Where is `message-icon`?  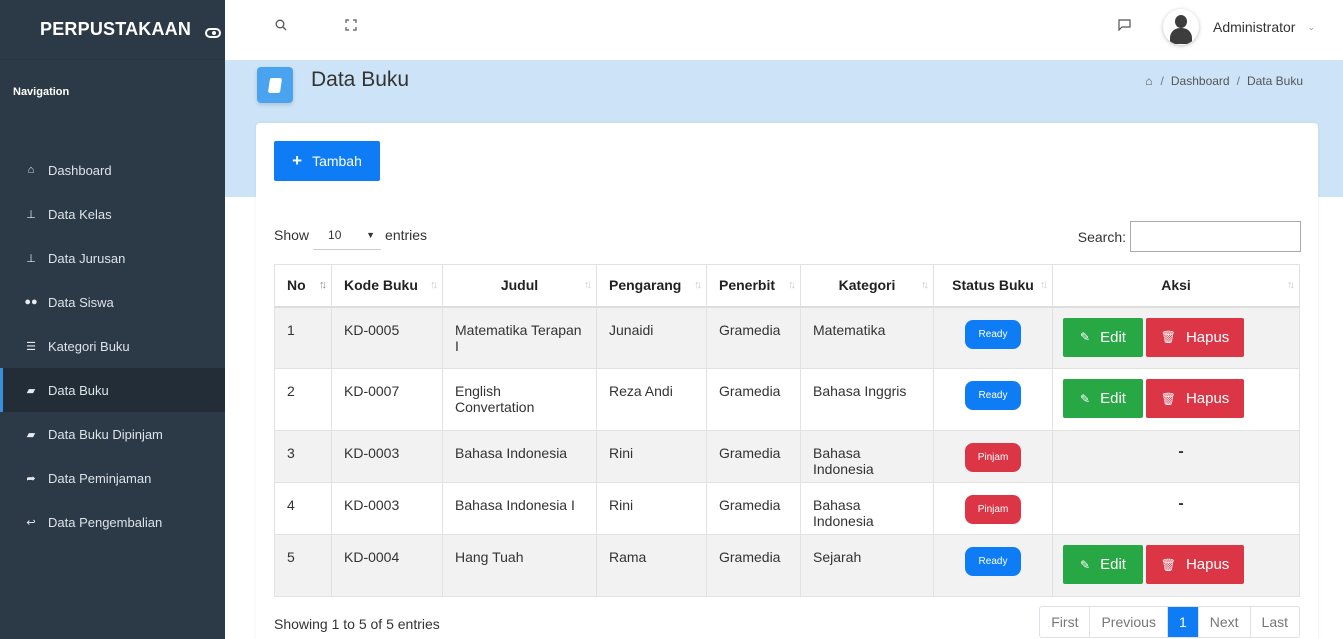
message-icon is located at coordinates (1124, 26).